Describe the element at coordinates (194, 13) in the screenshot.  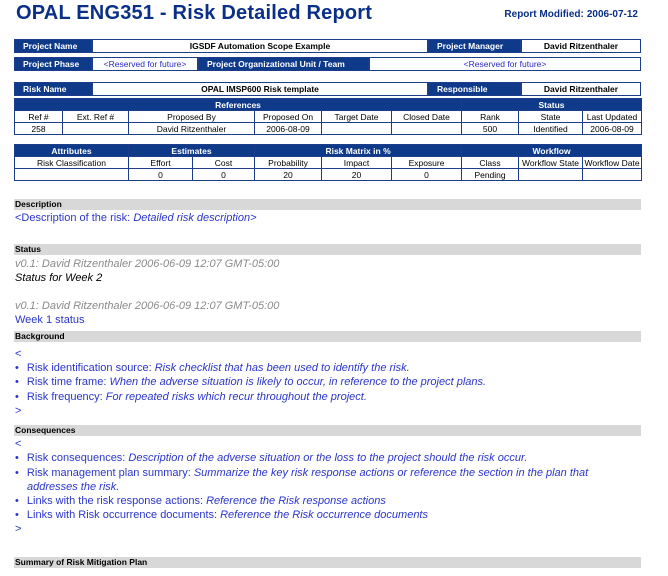
I see `report-title: OPAL ENG351 - Risk Detailed Report` at that location.